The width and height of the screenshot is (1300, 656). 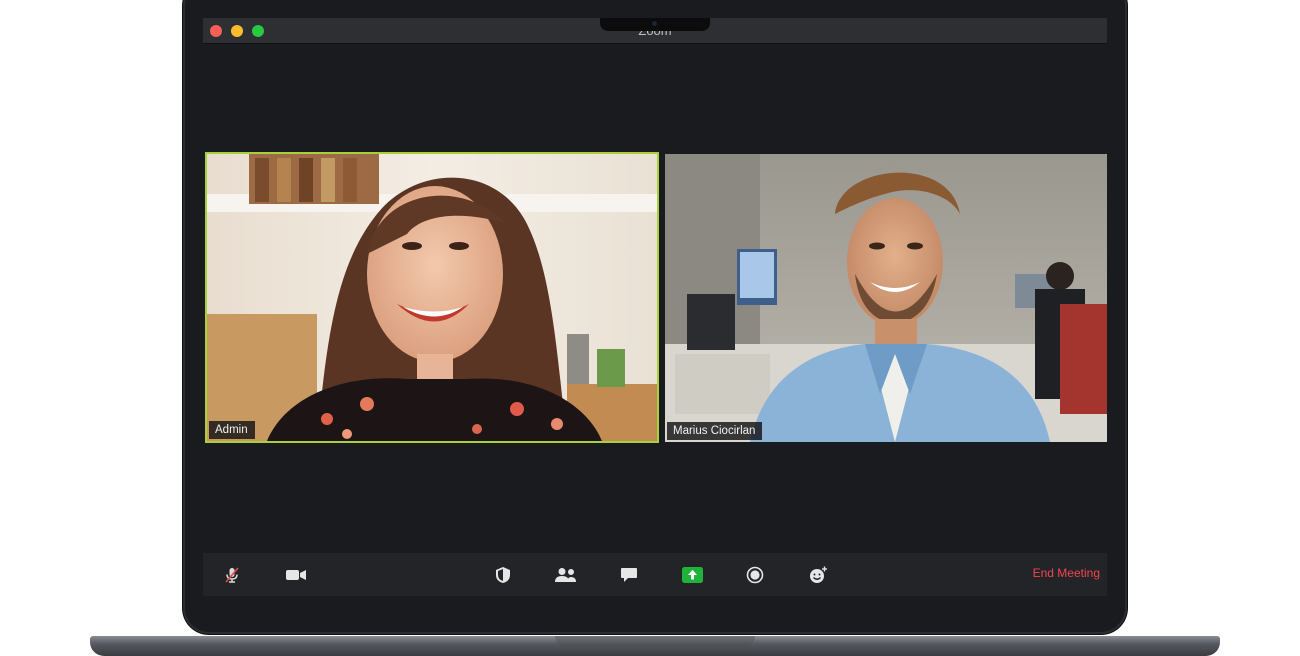 I want to click on stop-video-button, so click(x=296, y=575).